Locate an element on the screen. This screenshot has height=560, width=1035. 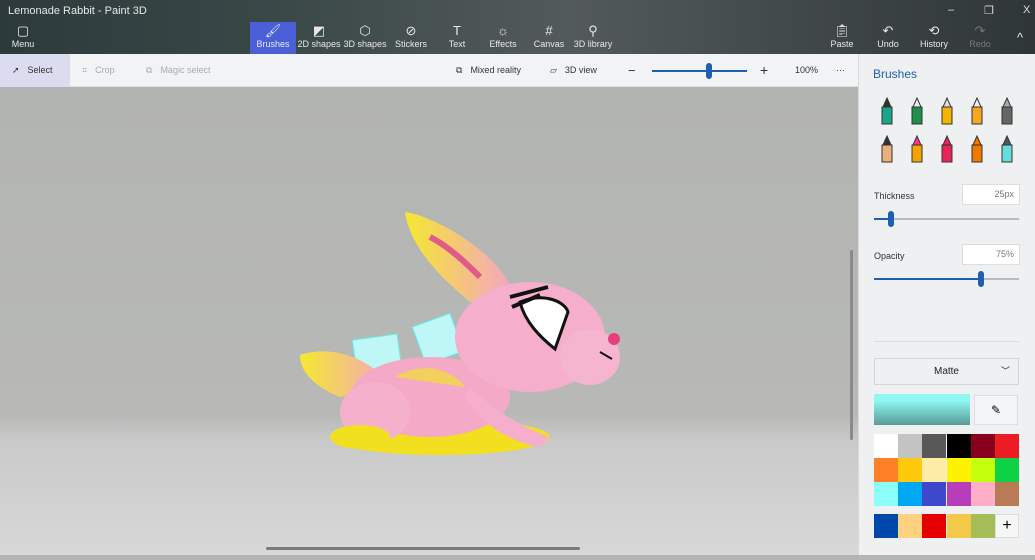
cube-icon: ⬡ is located at coordinates (365, 30).